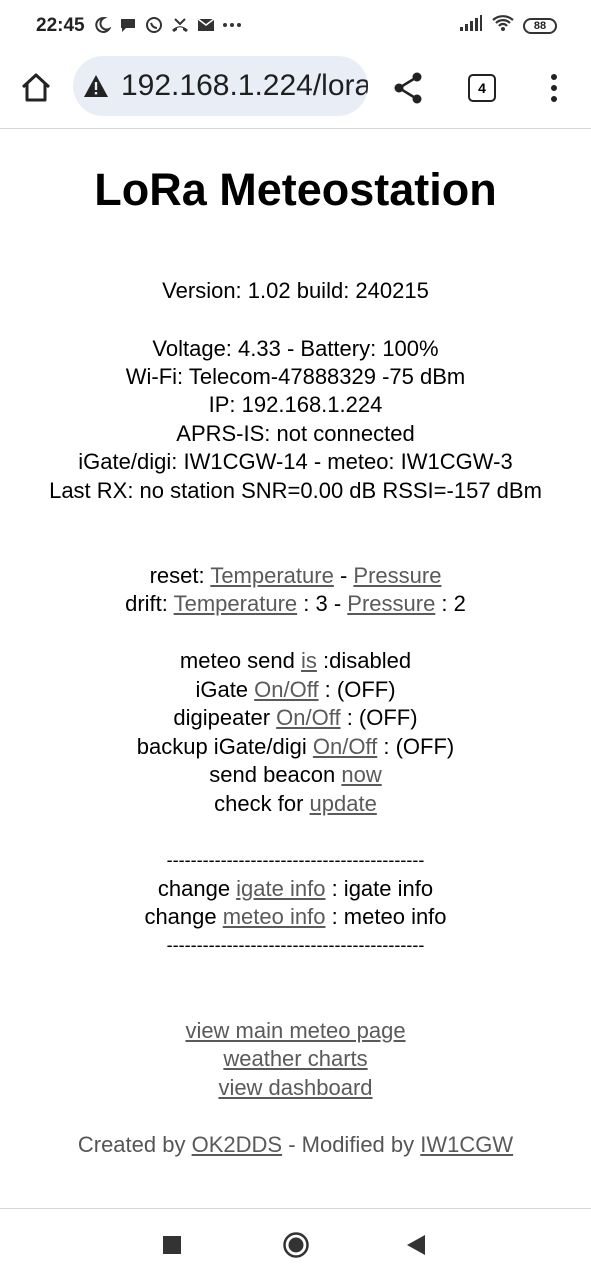 This screenshot has width=591, height=1281. I want to click on beacon-line: send beacon now, so click(295, 775).